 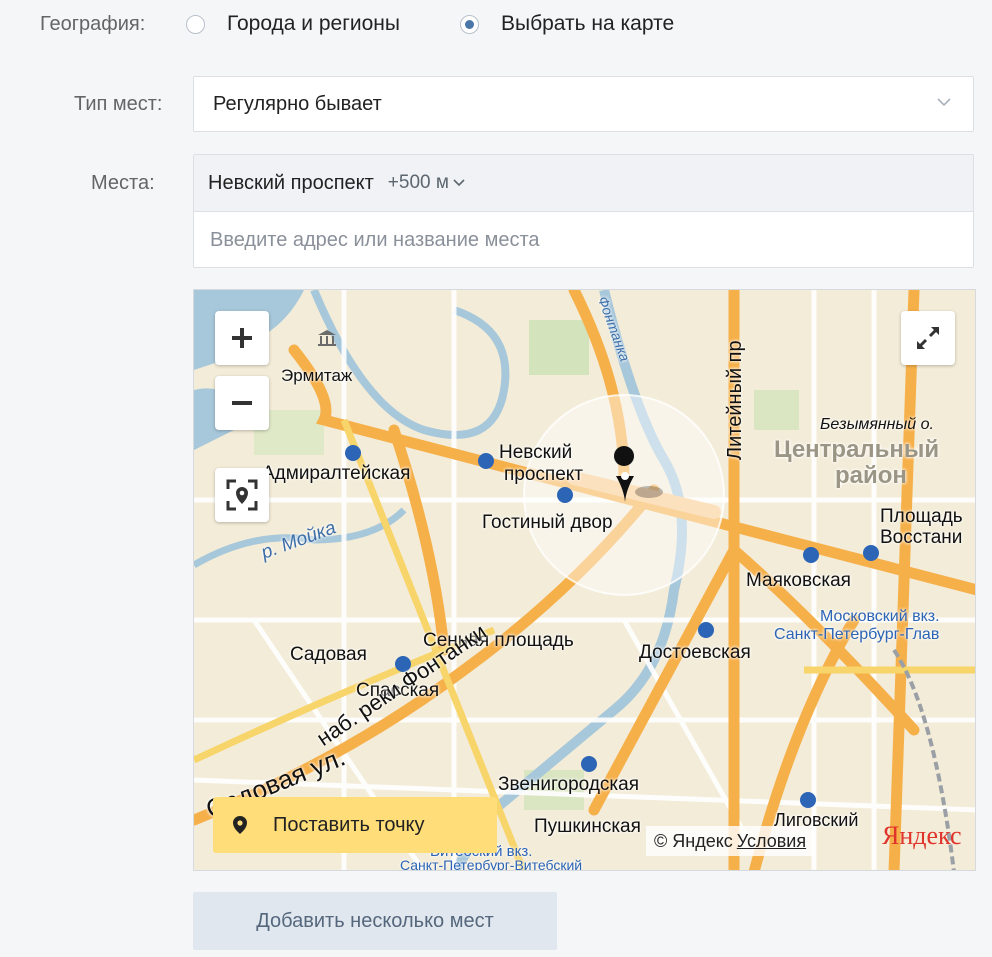 What do you see at coordinates (568, 784) in the screenshot?
I see `map-label-zvenigorodskaya: Звенигородская` at bounding box center [568, 784].